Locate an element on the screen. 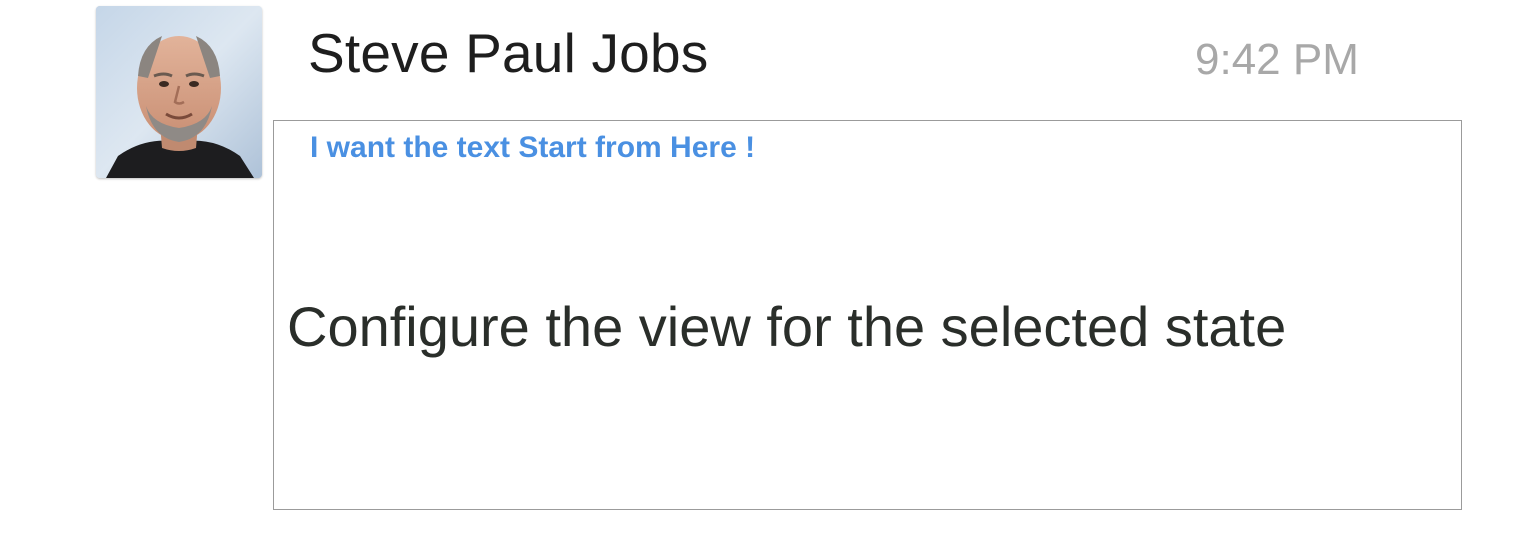  sender-name: Steve Paul Jobs is located at coordinates (508, 53).